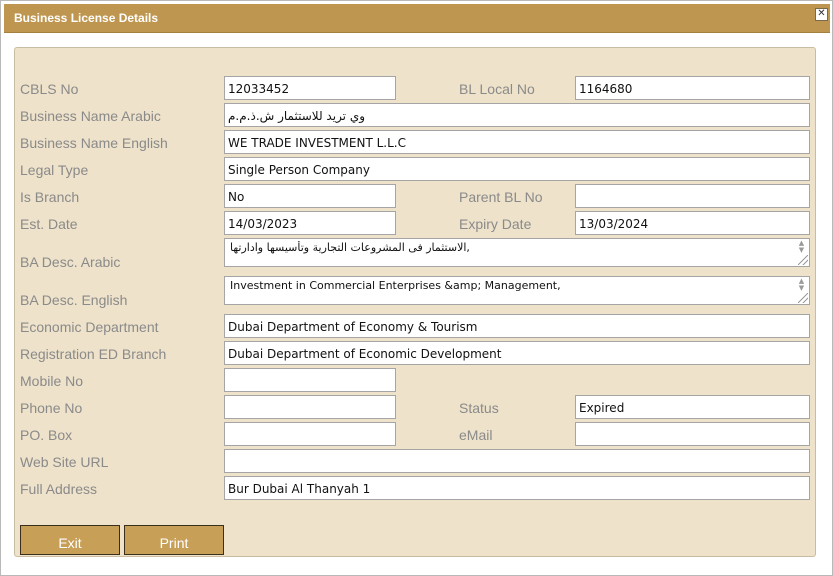 This screenshot has width=833, height=576. I want to click on full-address-field: Bur Dubai Al Thanyah 1, so click(517, 488).